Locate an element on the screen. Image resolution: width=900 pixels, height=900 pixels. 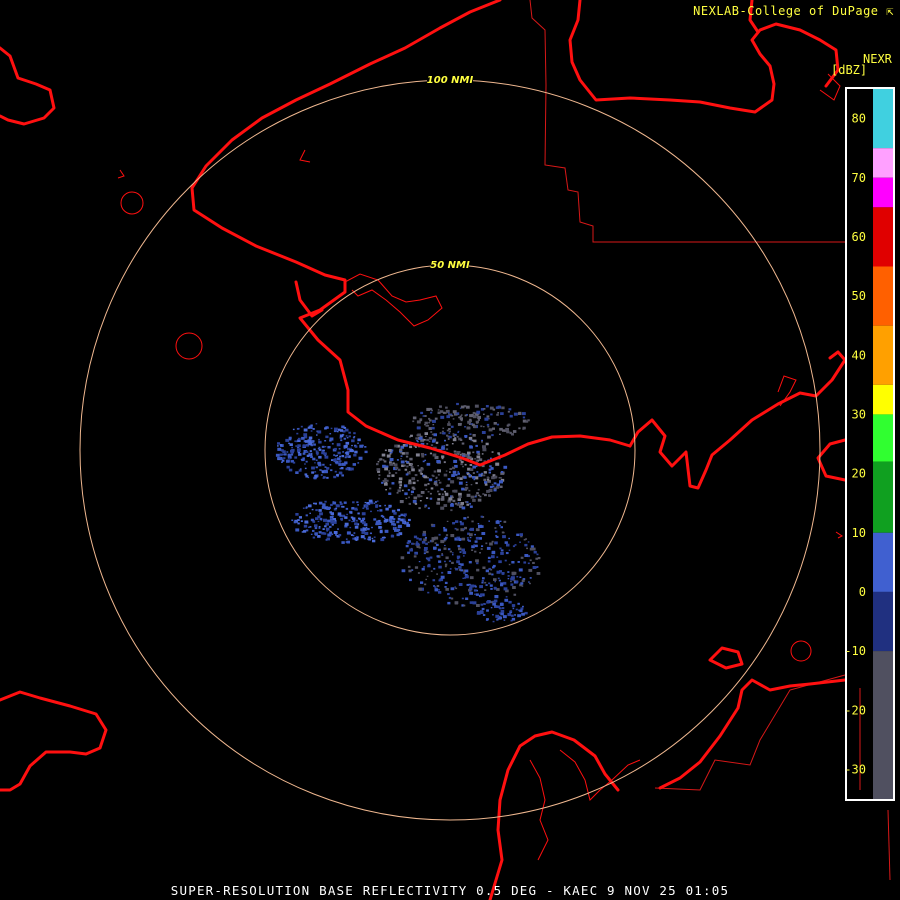
colorbar-tick-label: 50 is located at coordinates (859, 296).